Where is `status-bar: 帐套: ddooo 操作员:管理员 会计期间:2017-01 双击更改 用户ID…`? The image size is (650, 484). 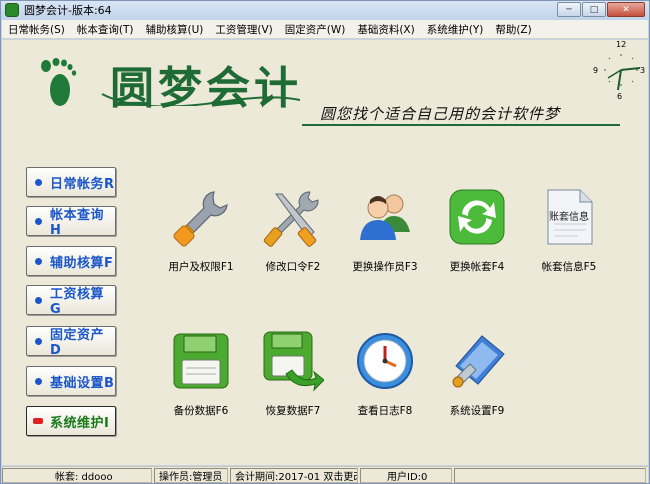
status-bar: 帐套: ddooo 操作员:管理员 会计期间:2017-01 双击更改 用户ID… is located at coordinates (325, 474).